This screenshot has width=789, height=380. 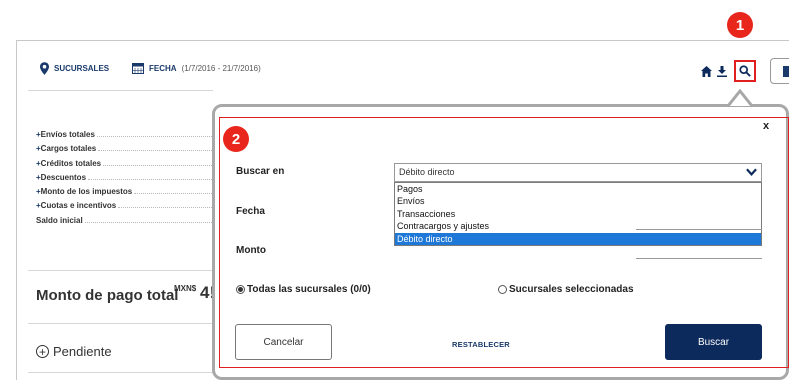 I want to click on date-field-label: Fecha, so click(x=250, y=211).